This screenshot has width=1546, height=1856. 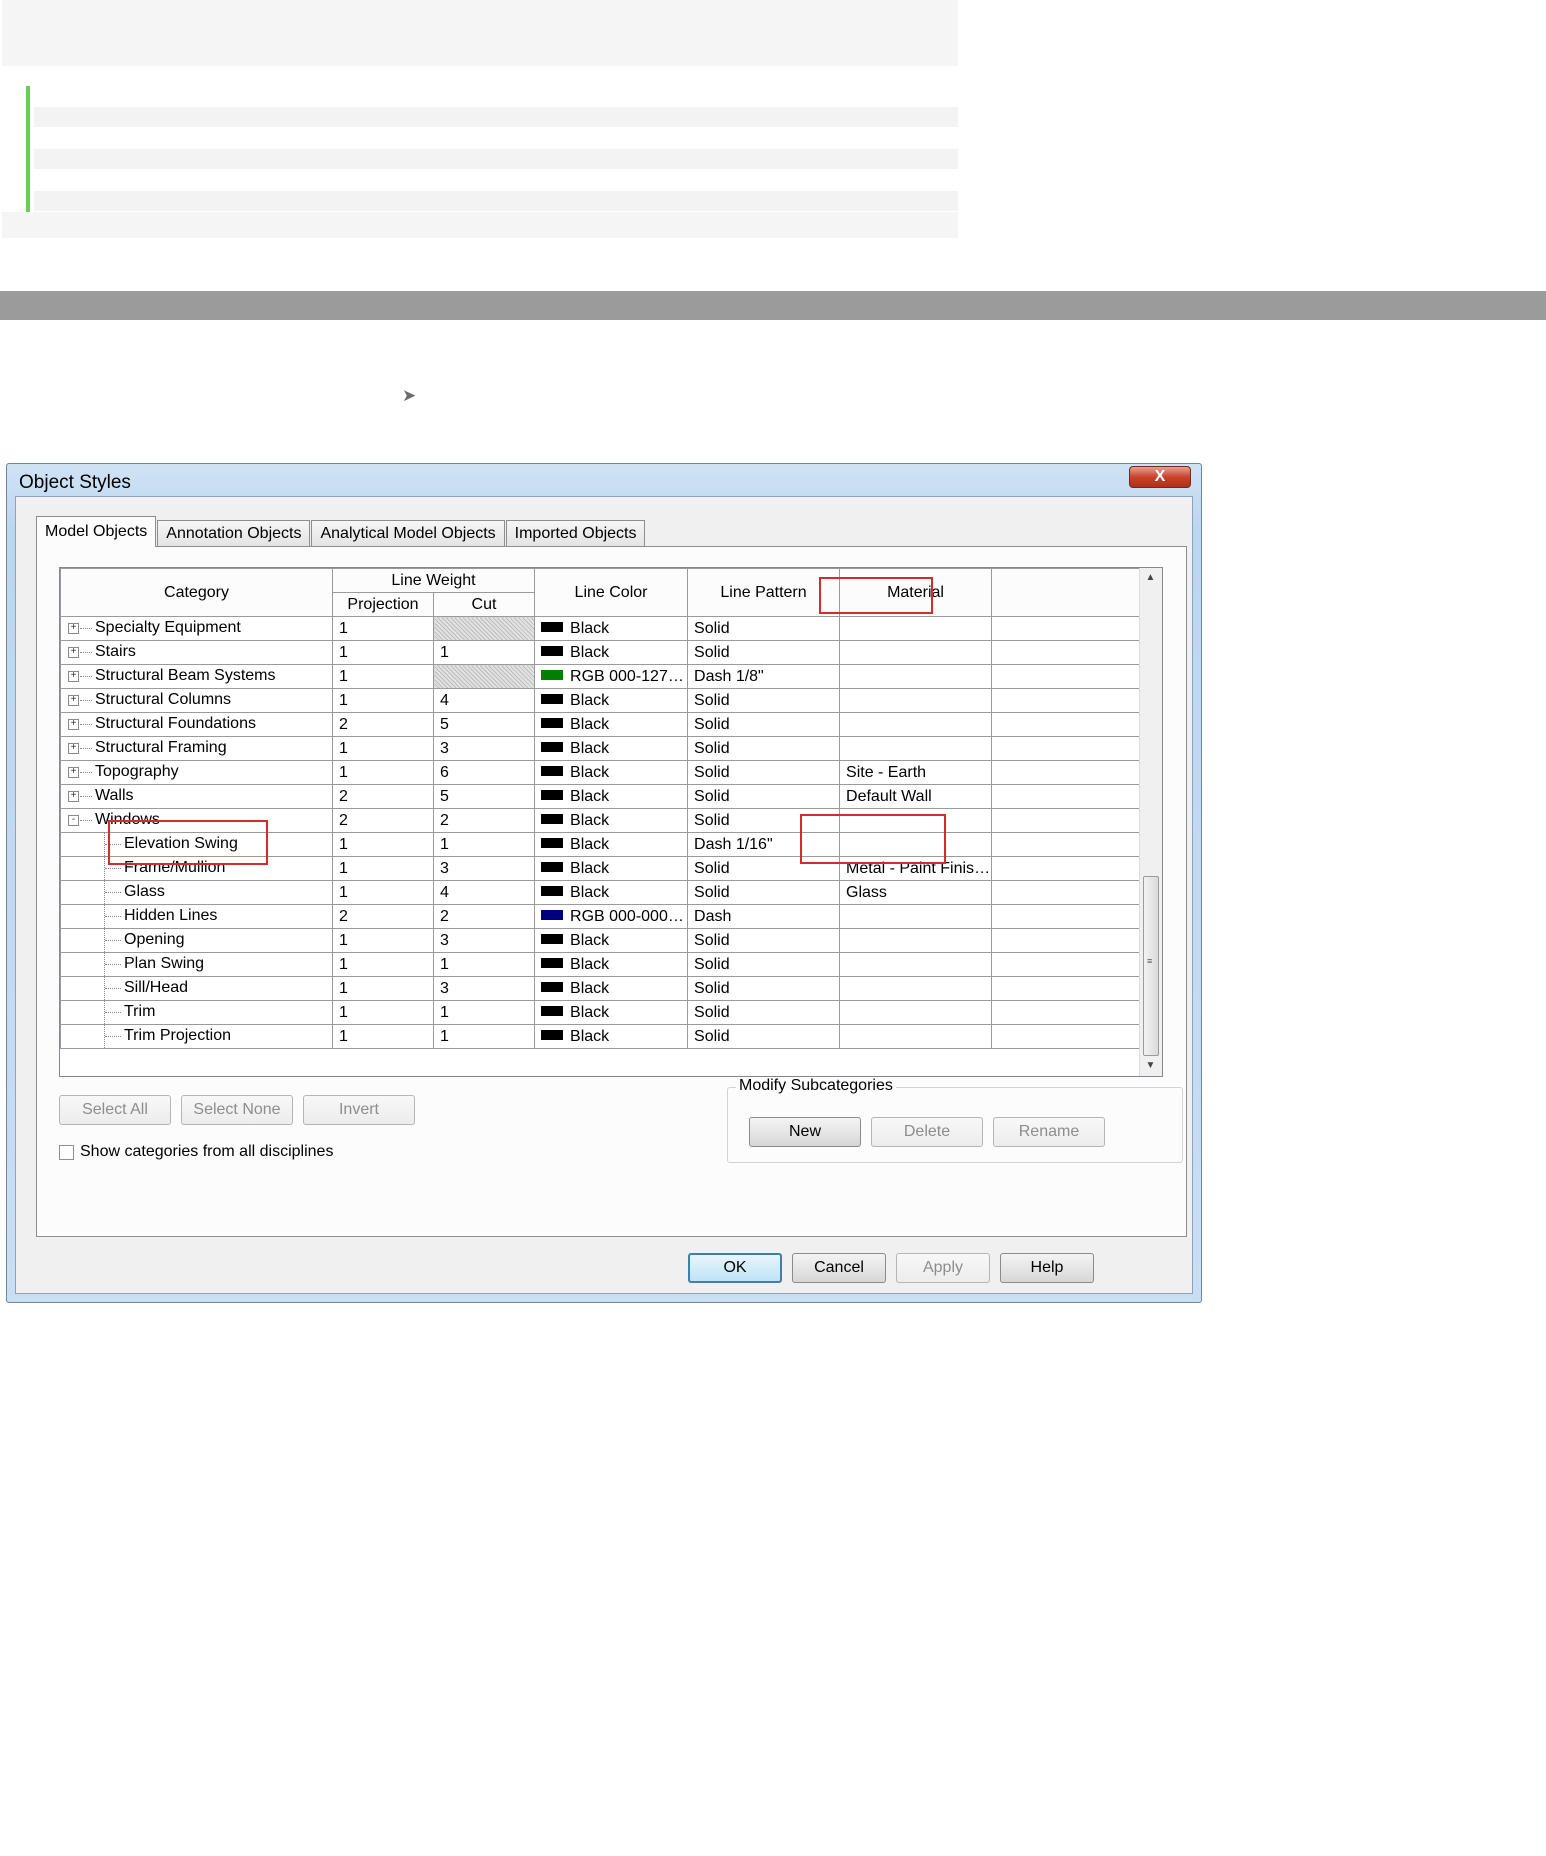 I want to click on line-color-cell: RGB 000-127-000, so click(x=611, y=676).